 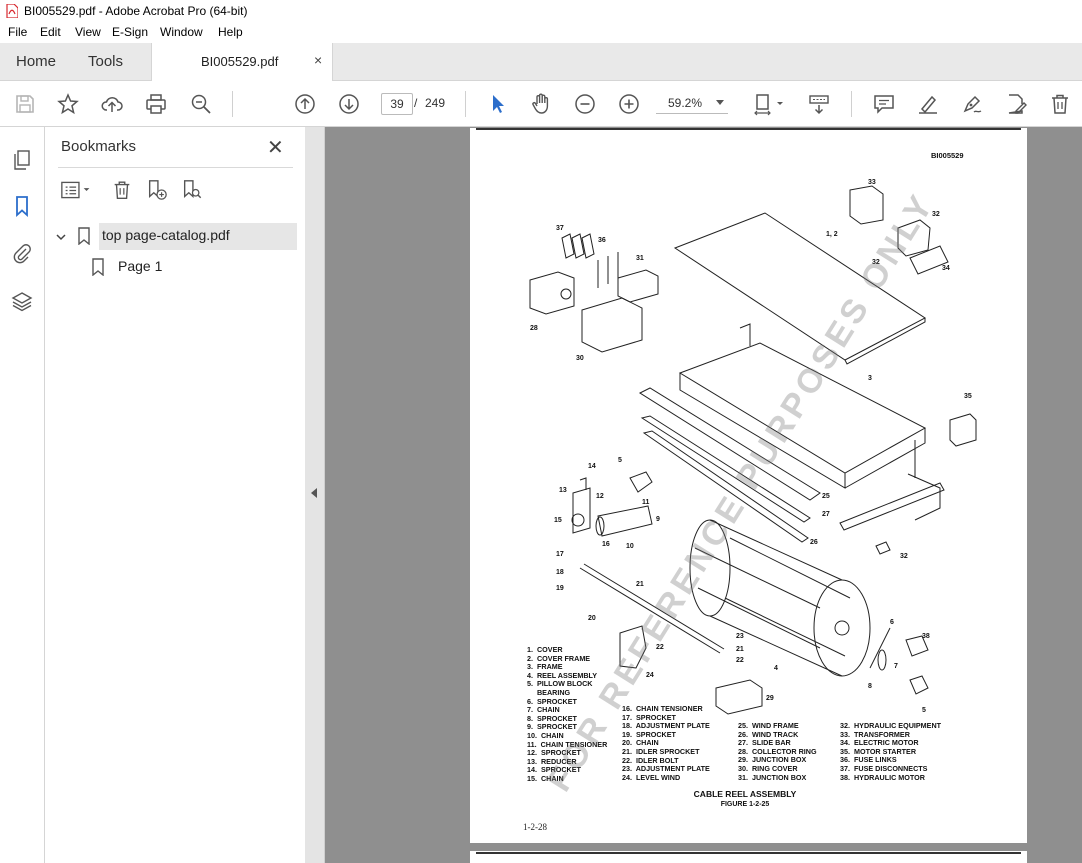 I want to click on zoom-out-icon, so click(x=585, y=104).